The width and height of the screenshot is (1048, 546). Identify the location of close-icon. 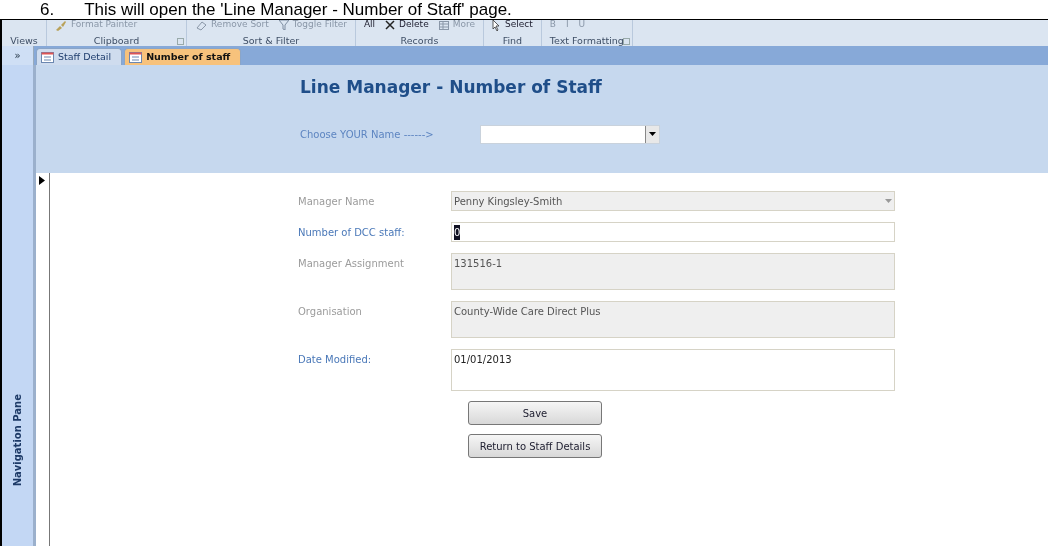
(390, 25).